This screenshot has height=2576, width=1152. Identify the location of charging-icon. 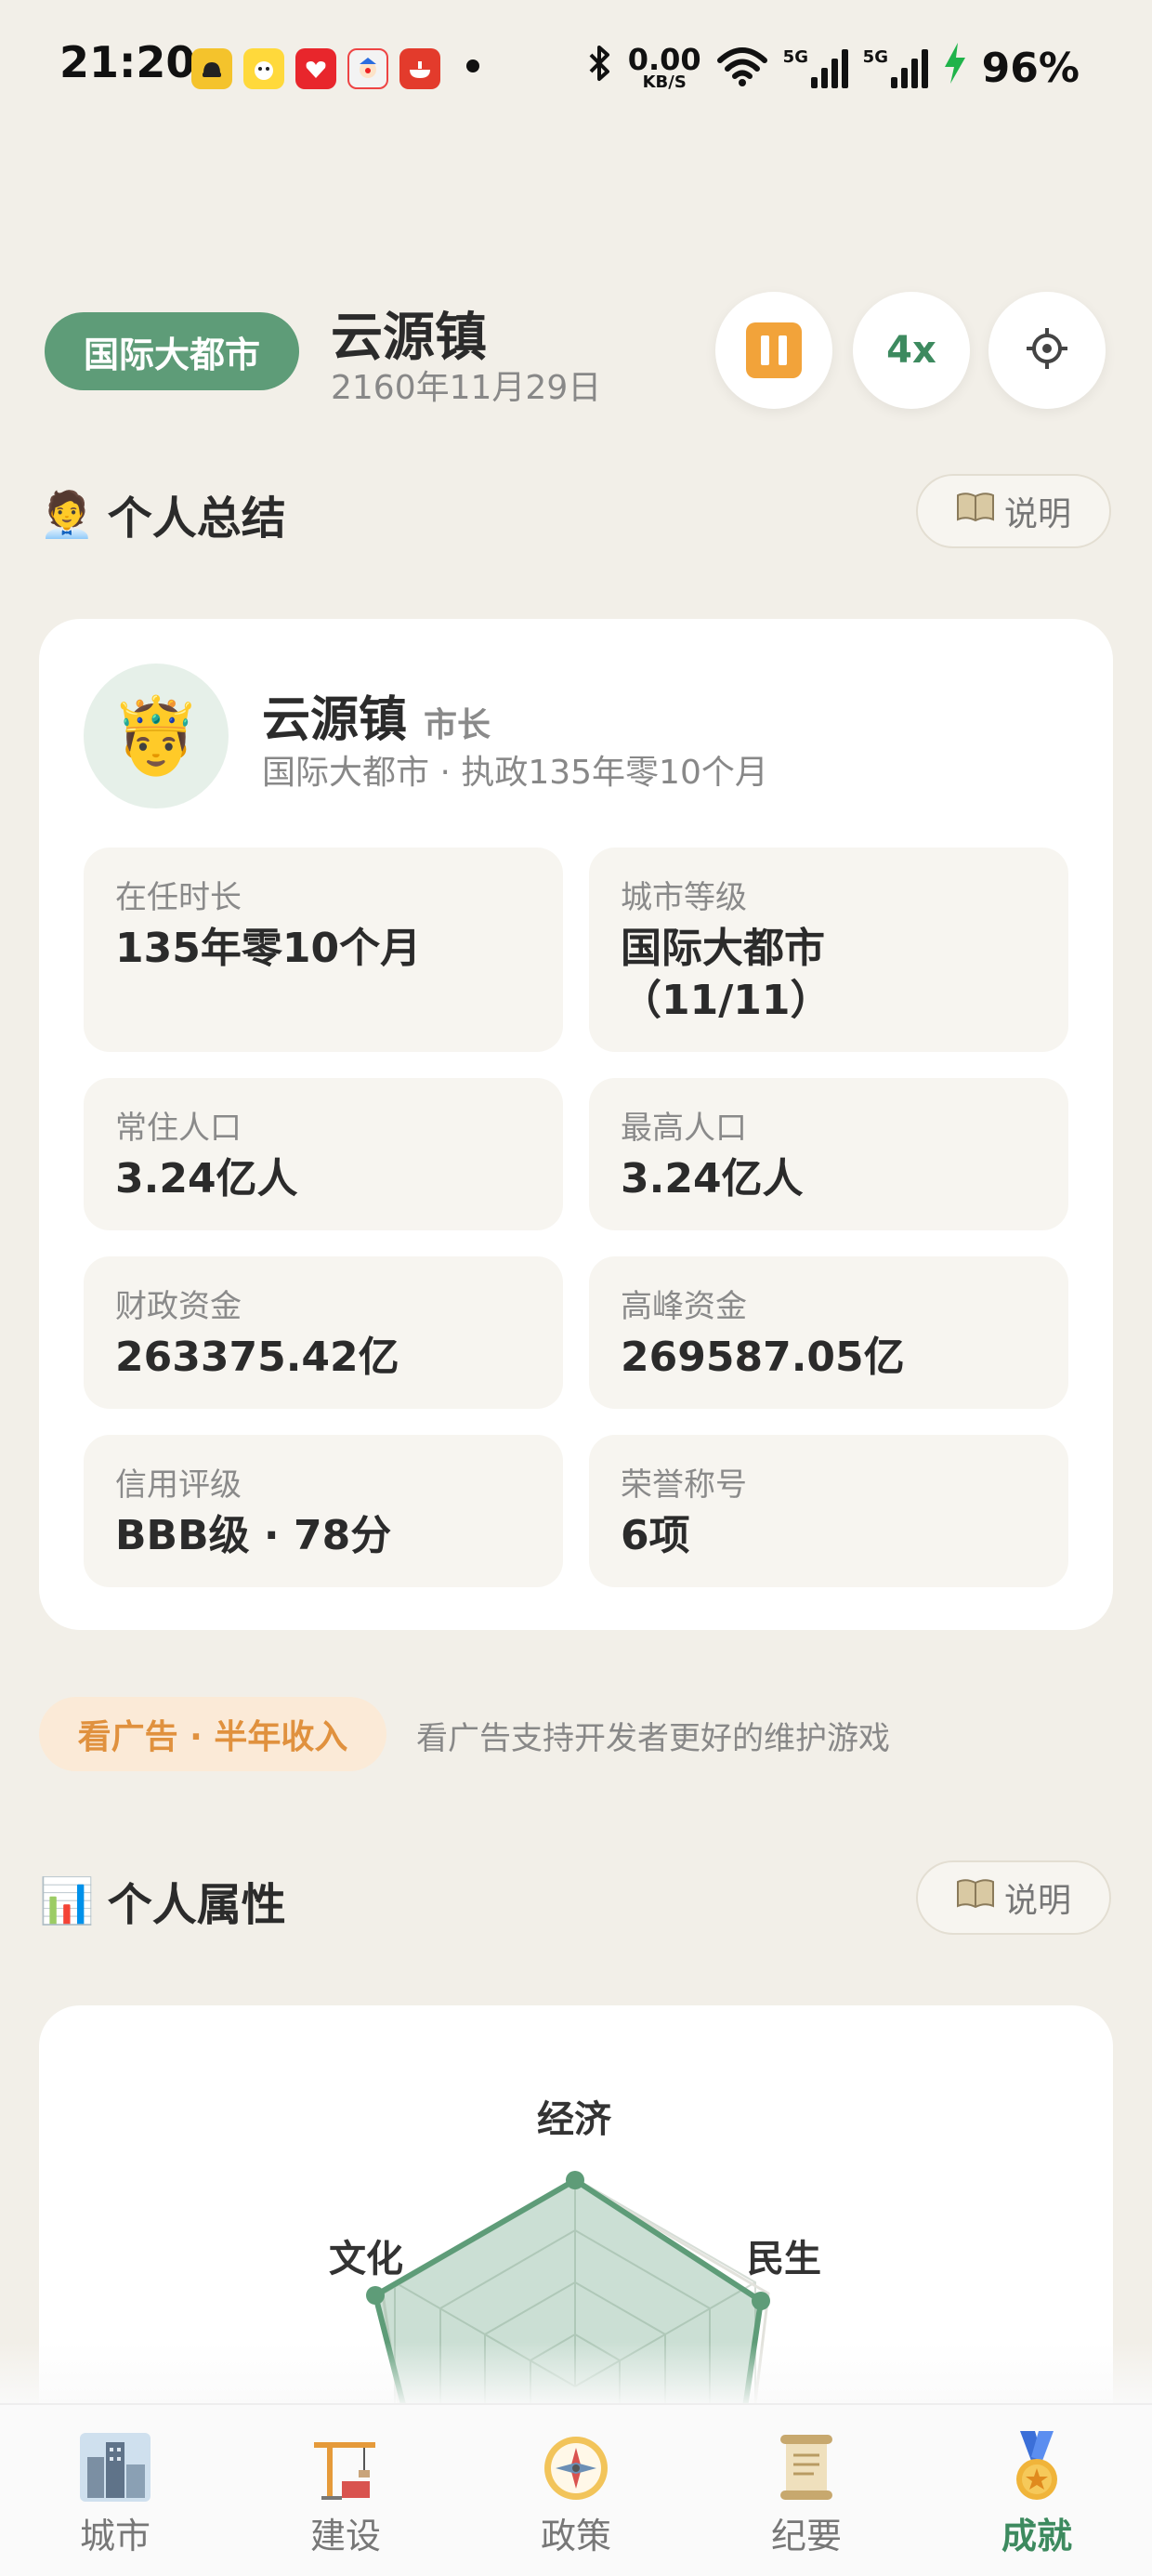
(955, 68).